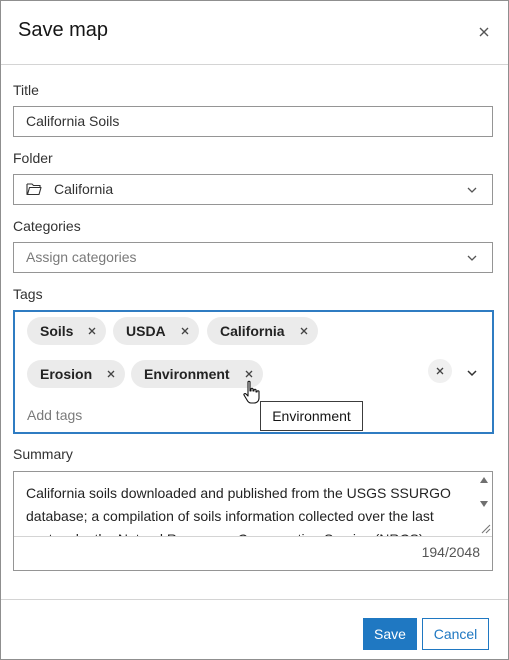 The height and width of the screenshot is (660, 509). I want to click on resize-handle-icon, so click(485, 528).